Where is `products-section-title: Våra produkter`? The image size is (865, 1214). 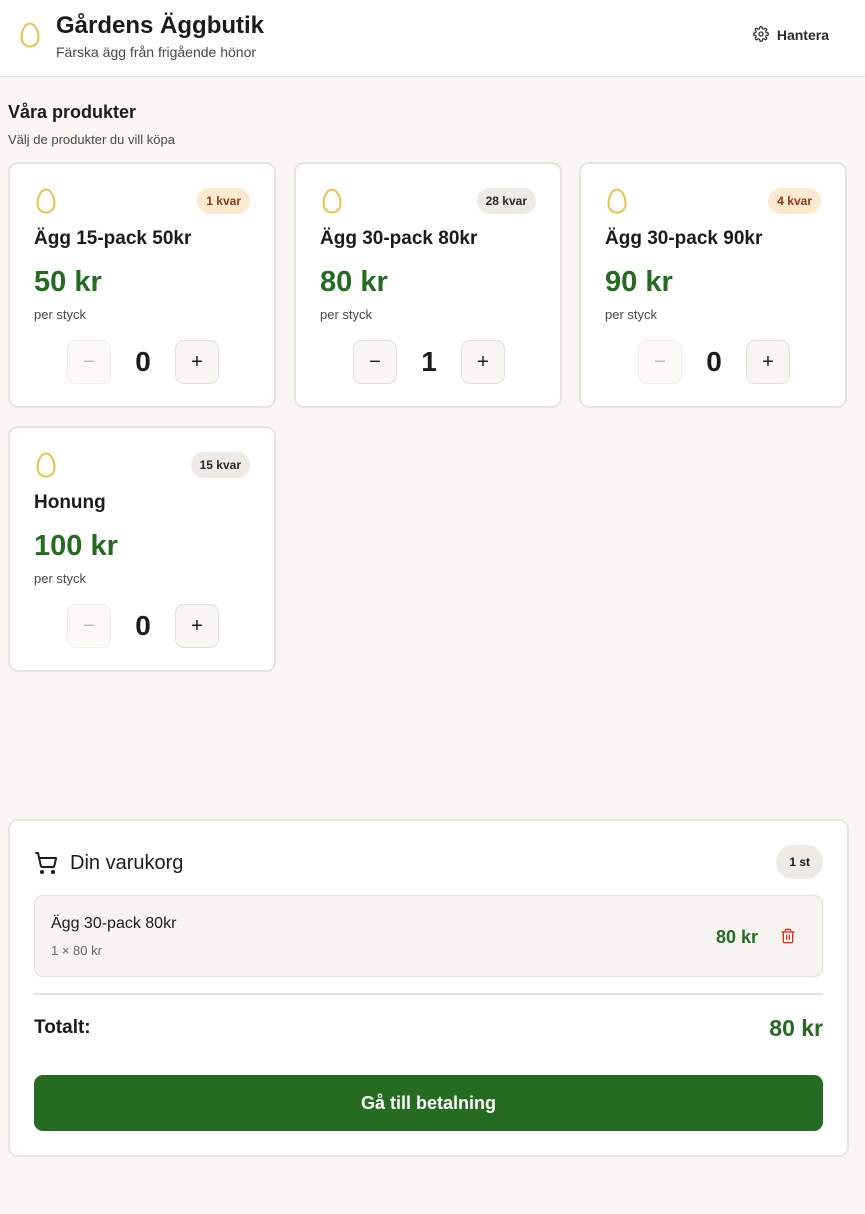 products-section-title: Våra produkter is located at coordinates (72, 112).